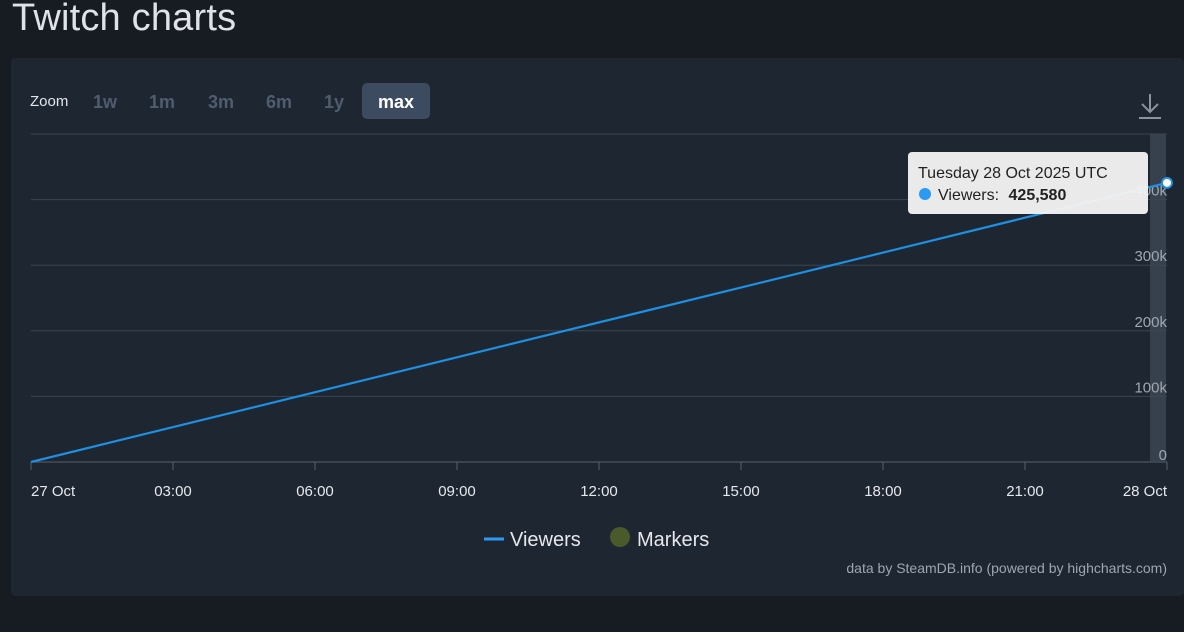  I want to click on zoom-button-max: max, so click(396, 101).